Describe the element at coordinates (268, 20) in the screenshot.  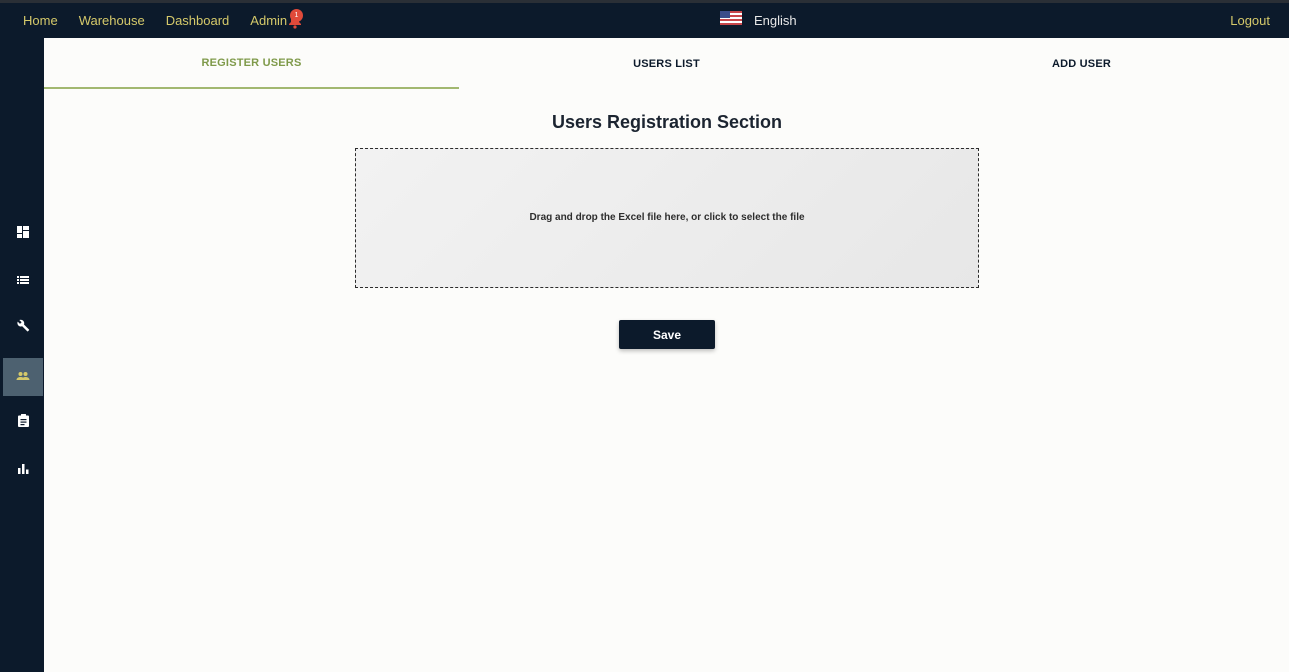
I see `nav-admin-link: Admin` at that location.